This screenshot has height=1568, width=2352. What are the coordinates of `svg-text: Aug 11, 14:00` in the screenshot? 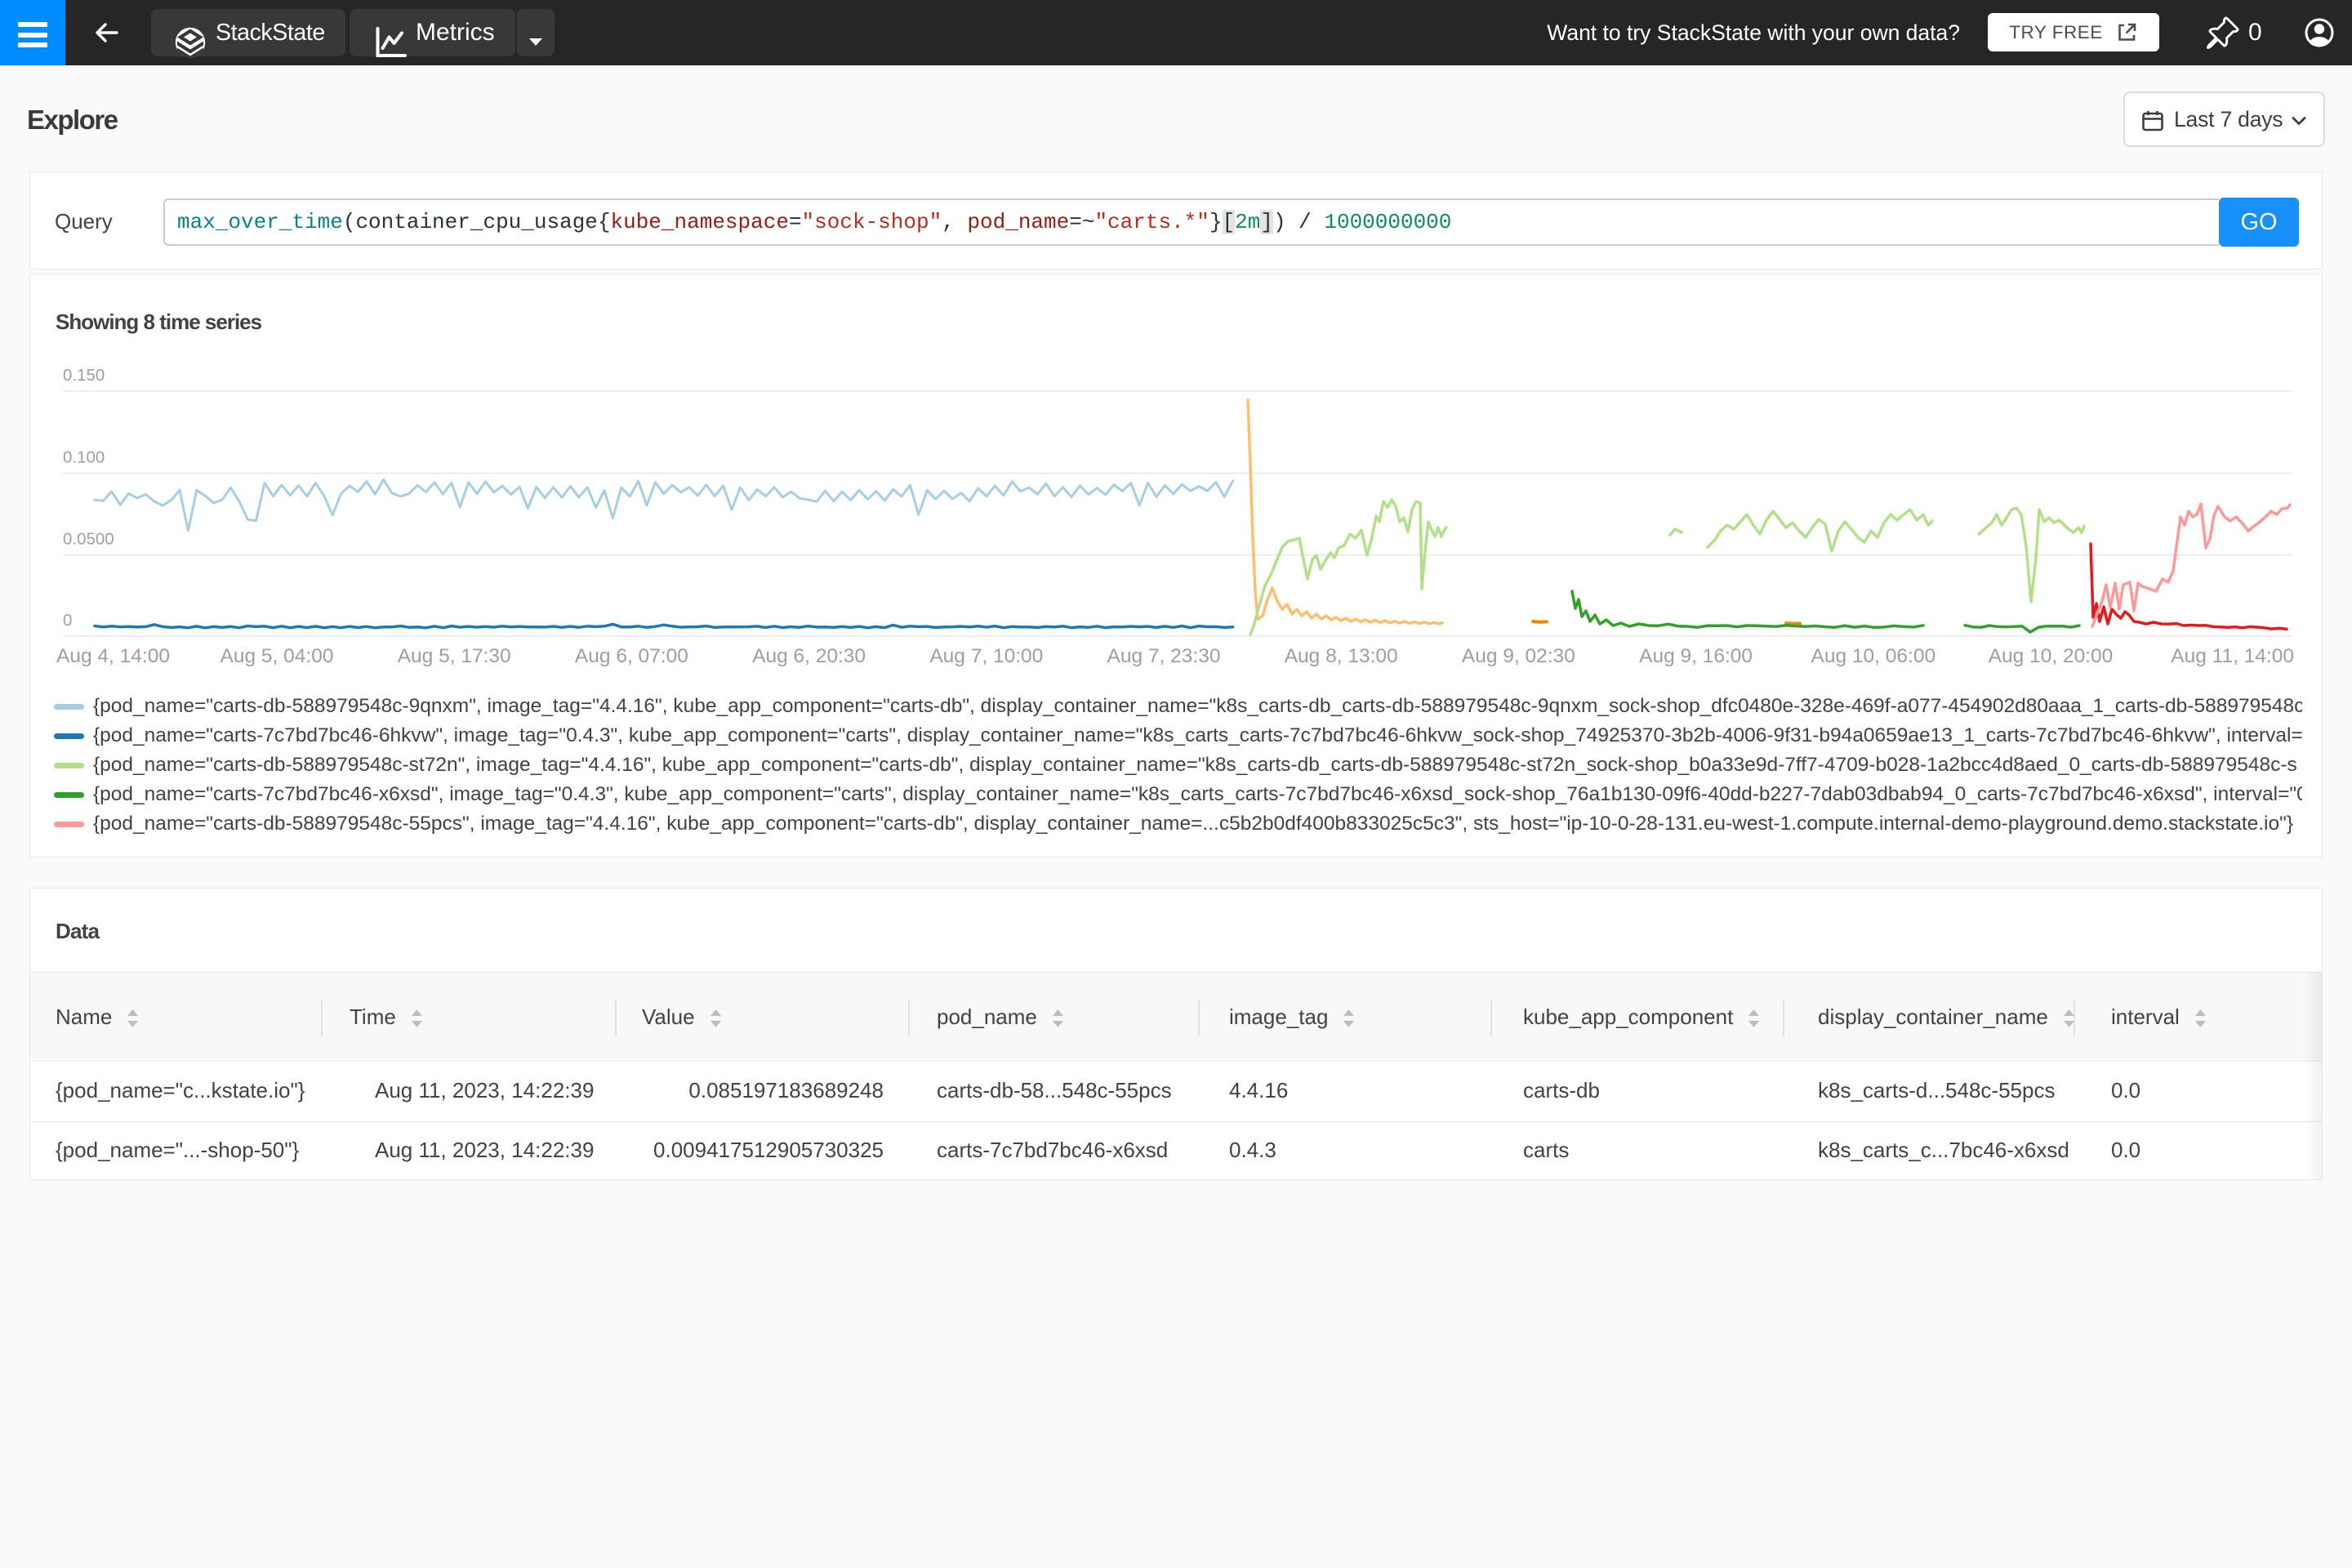 It's located at (2232, 656).